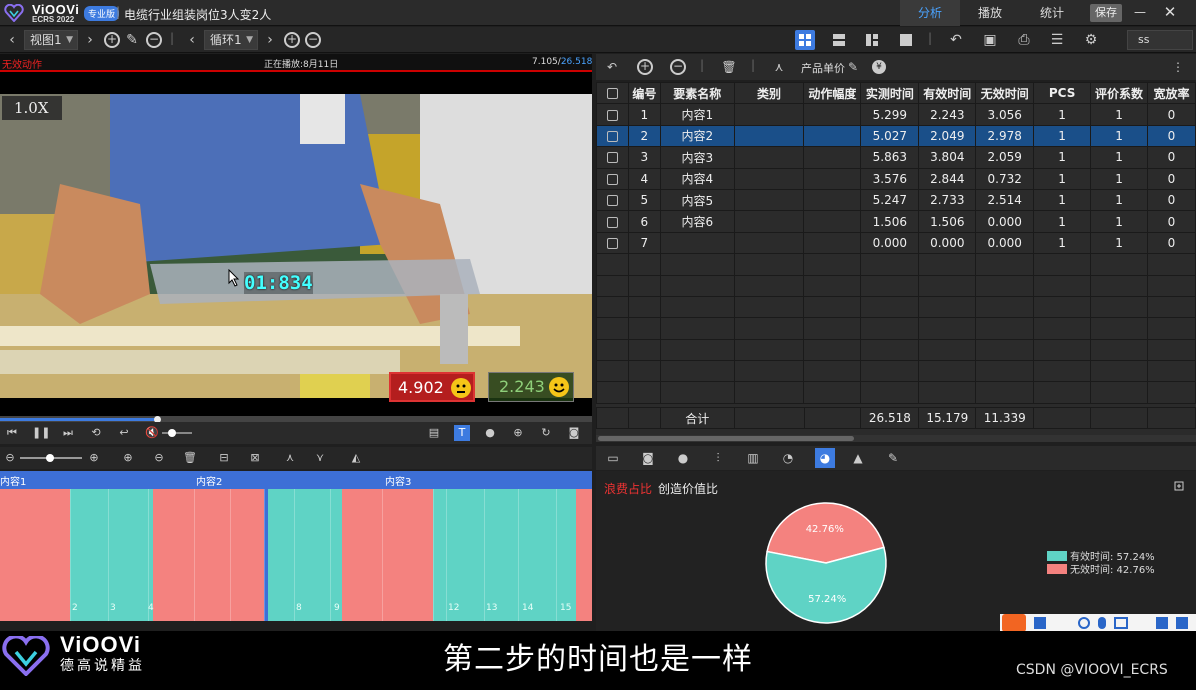  What do you see at coordinates (231, 40) in the screenshot?
I see `loop-select: 循环1 ▼` at bounding box center [231, 40].